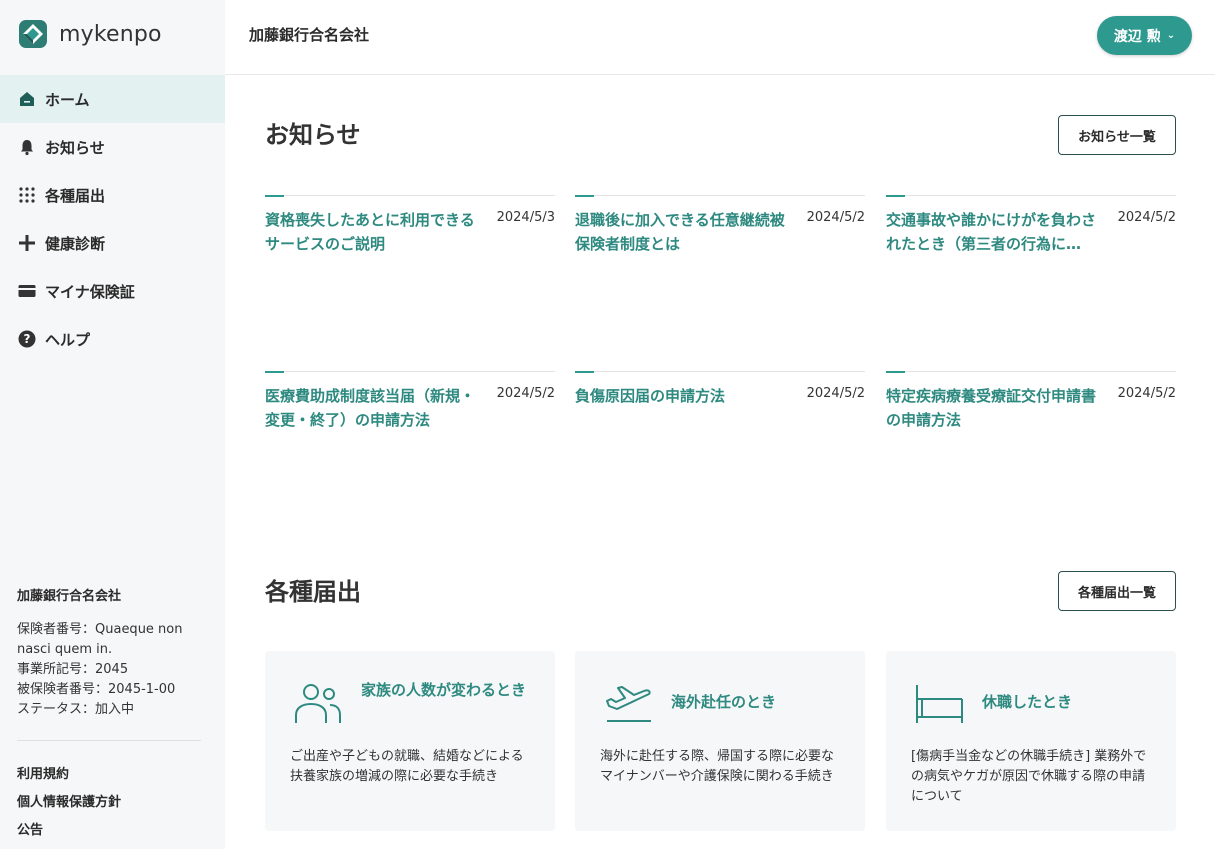 This screenshot has height=849, width=1215. Describe the element at coordinates (90, 291) in the screenshot. I see `sidebar-item-label: マイナ保険証` at that location.